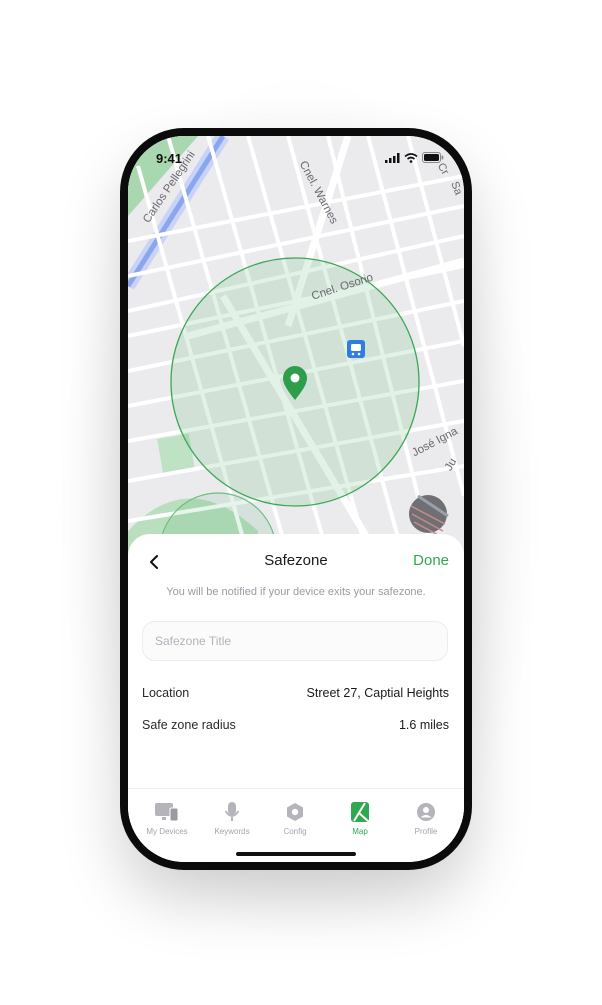 The height and width of the screenshot is (1005, 602). Describe the element at coordinates (295, 641) in the screenshot. I see `safezone-title-input` at that location.